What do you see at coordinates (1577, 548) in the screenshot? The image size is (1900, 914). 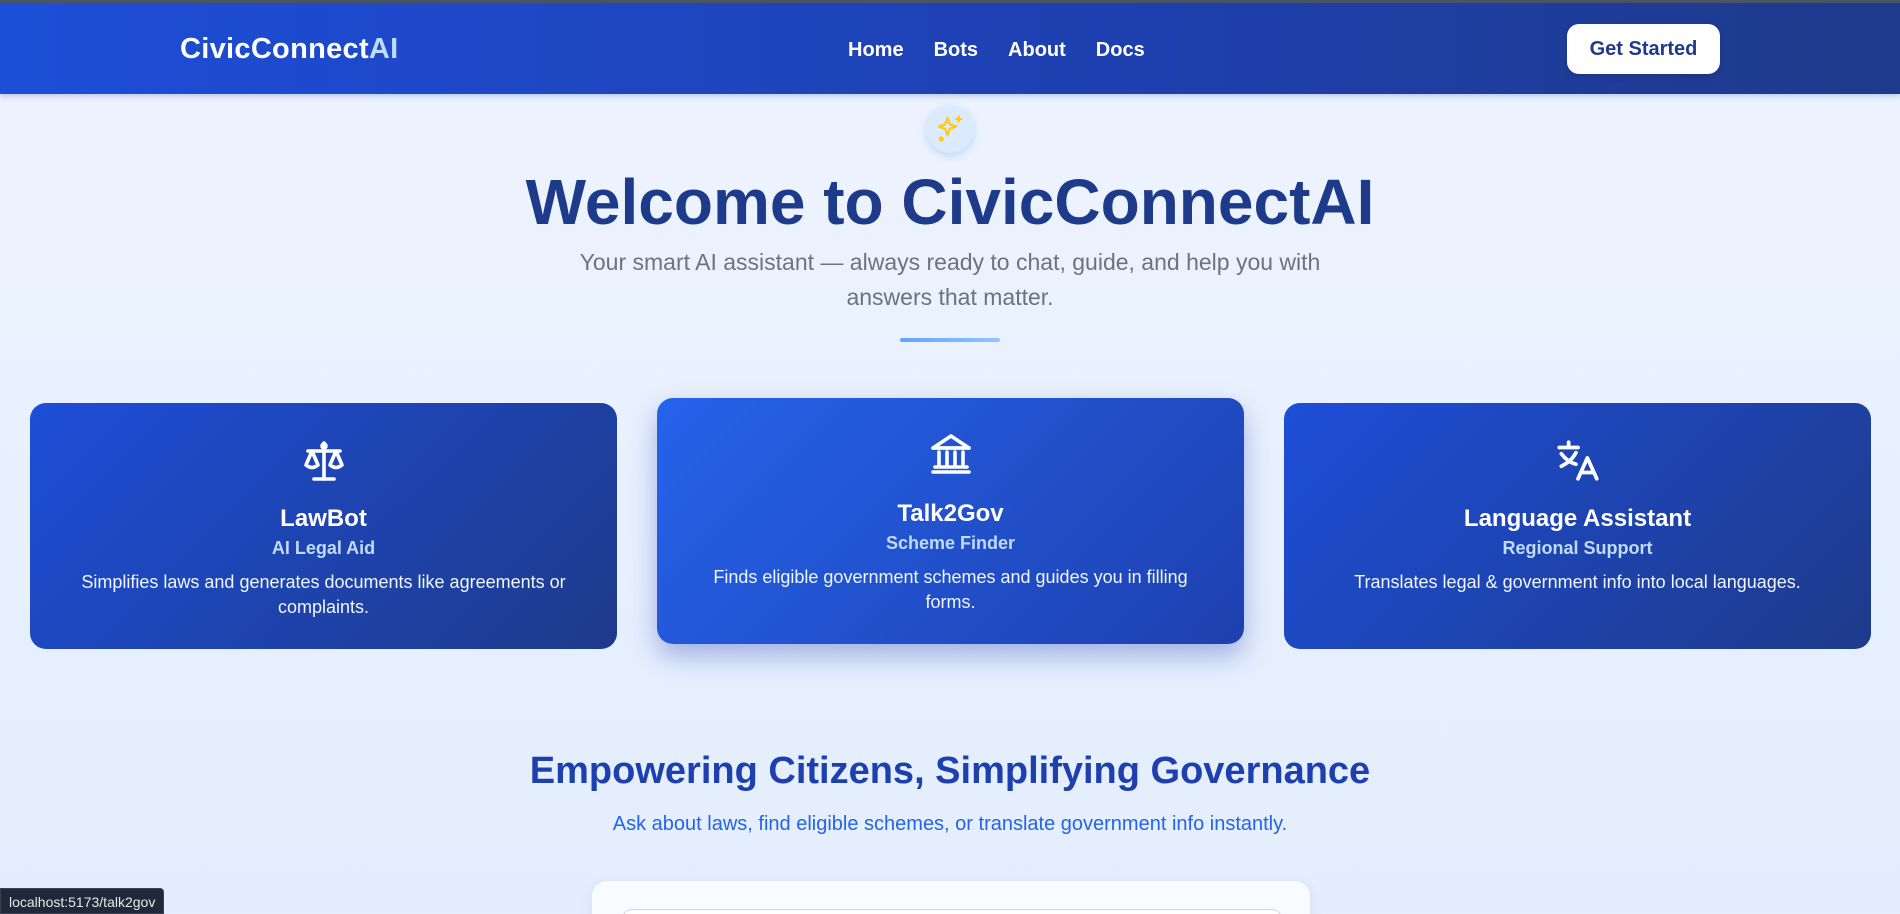 I see `card-subtitle: Regional Support` at bounding box center [1577, 548].